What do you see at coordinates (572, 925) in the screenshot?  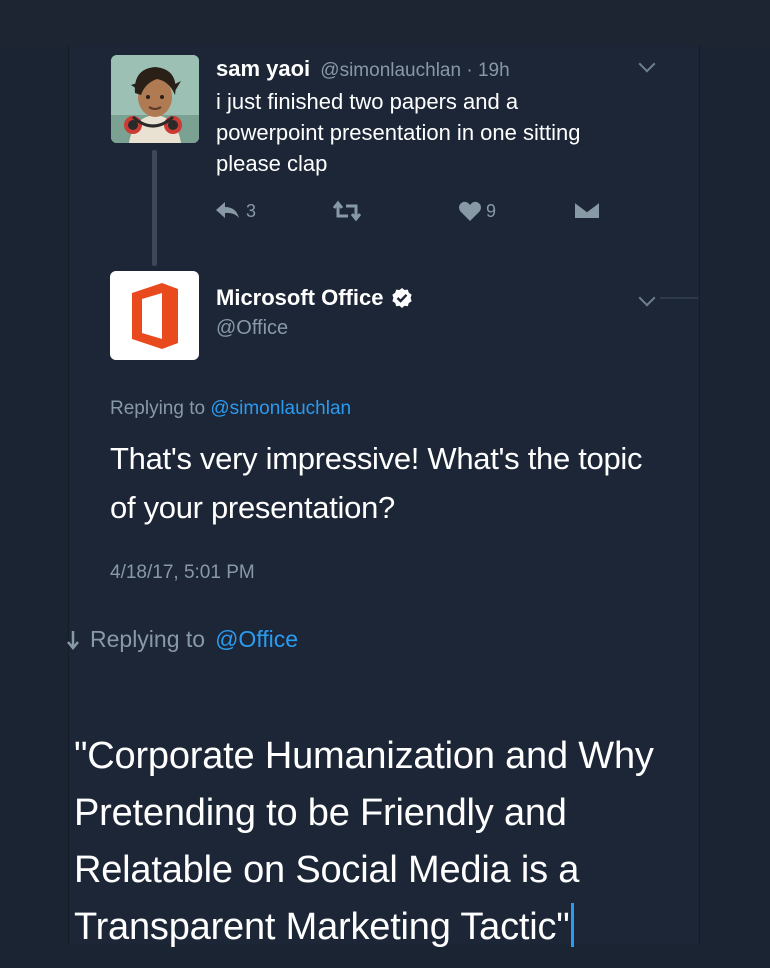 I see `text-cursor` at bounding box center [572, 925].